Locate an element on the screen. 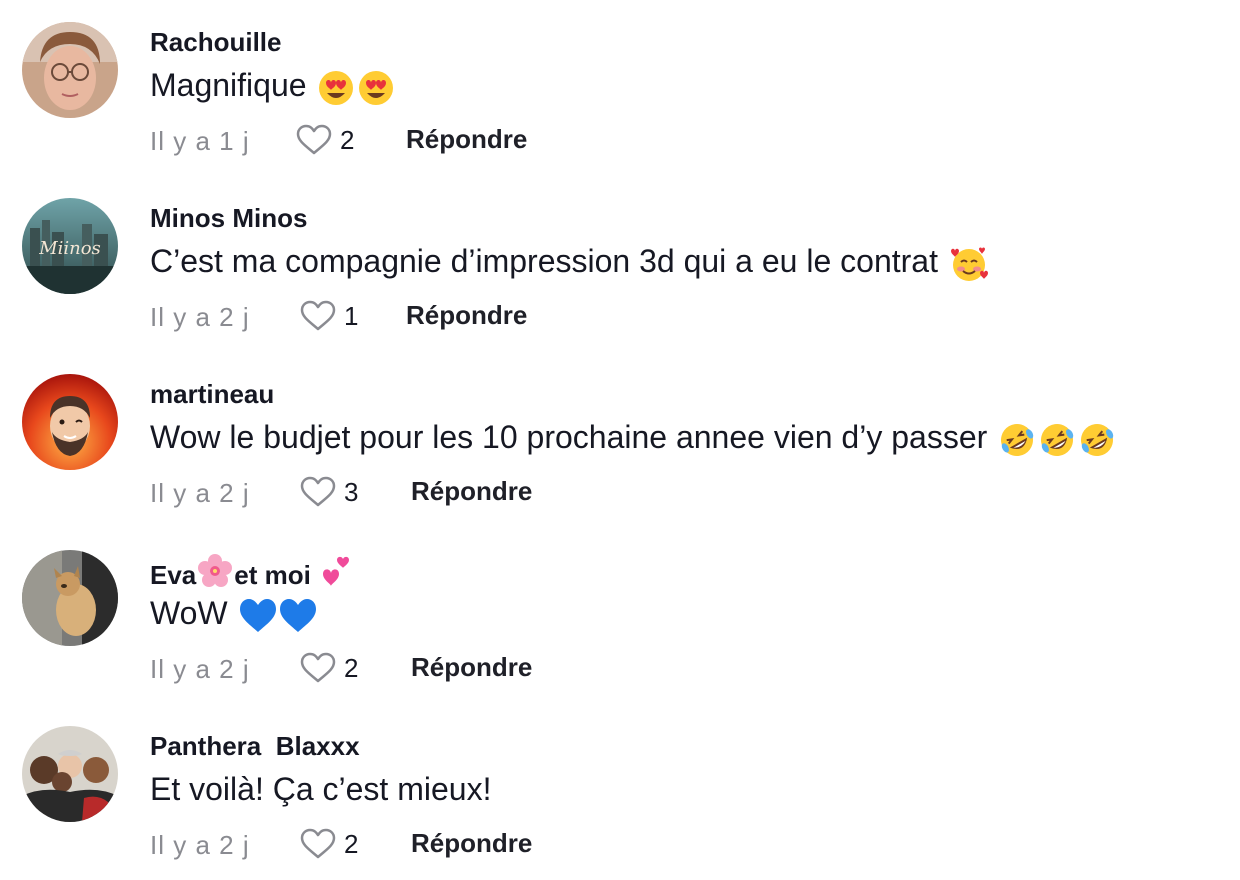 This screenshot has width=1240, height=880. comment-text-content: Magnifique is located at coordinates (228, 85).